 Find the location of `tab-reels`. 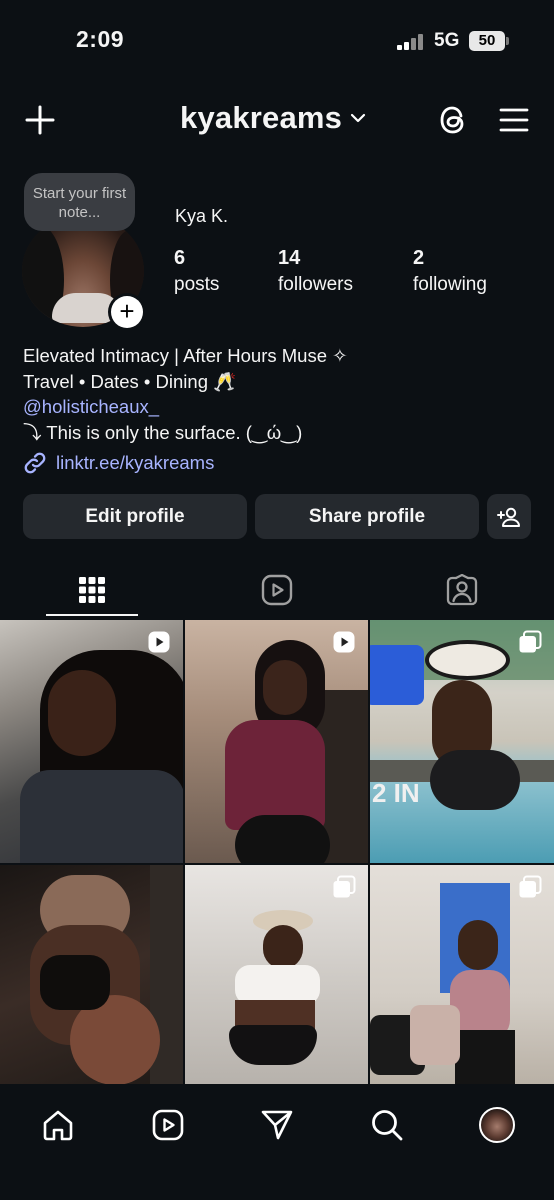

tab-reels is located at coordinates (277, 590).